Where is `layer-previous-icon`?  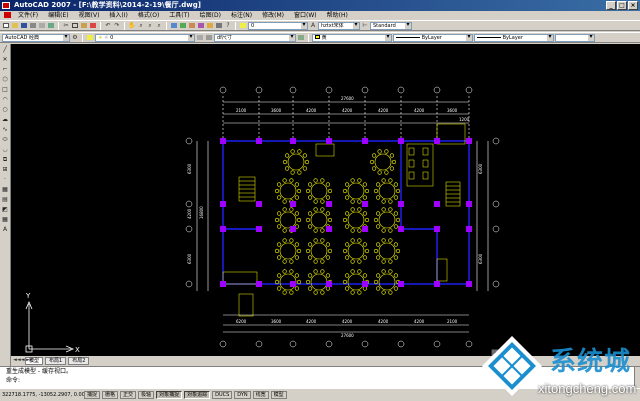 layer-previous-icon is located at coordinates (209, 38).